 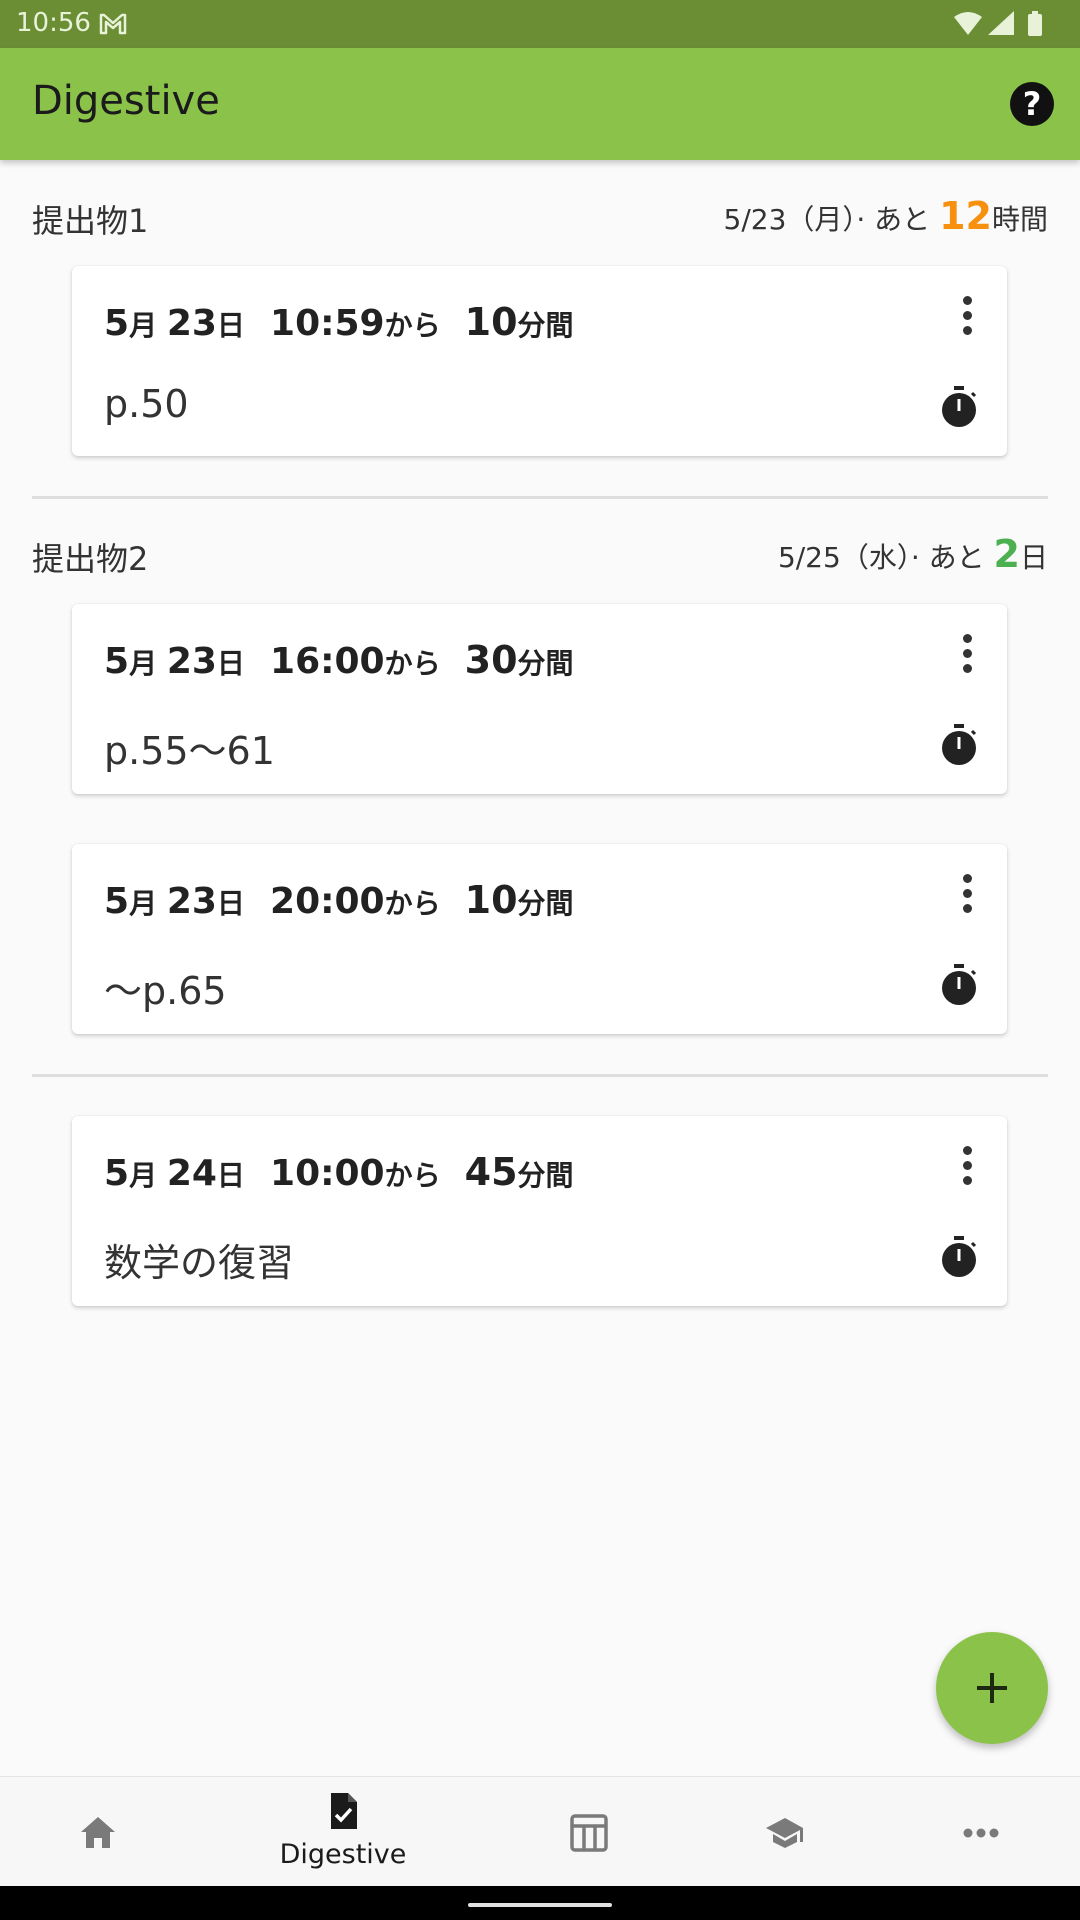 I want to click on add-fab-button, so click(x=992, y=1688).